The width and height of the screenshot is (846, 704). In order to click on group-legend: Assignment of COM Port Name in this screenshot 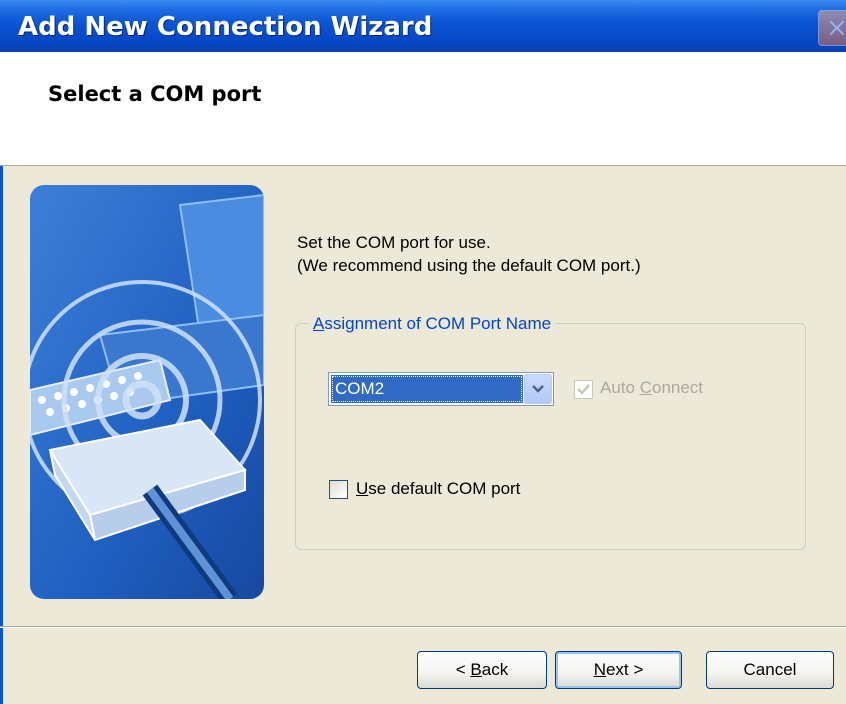, I will do `click(432, 324)`.